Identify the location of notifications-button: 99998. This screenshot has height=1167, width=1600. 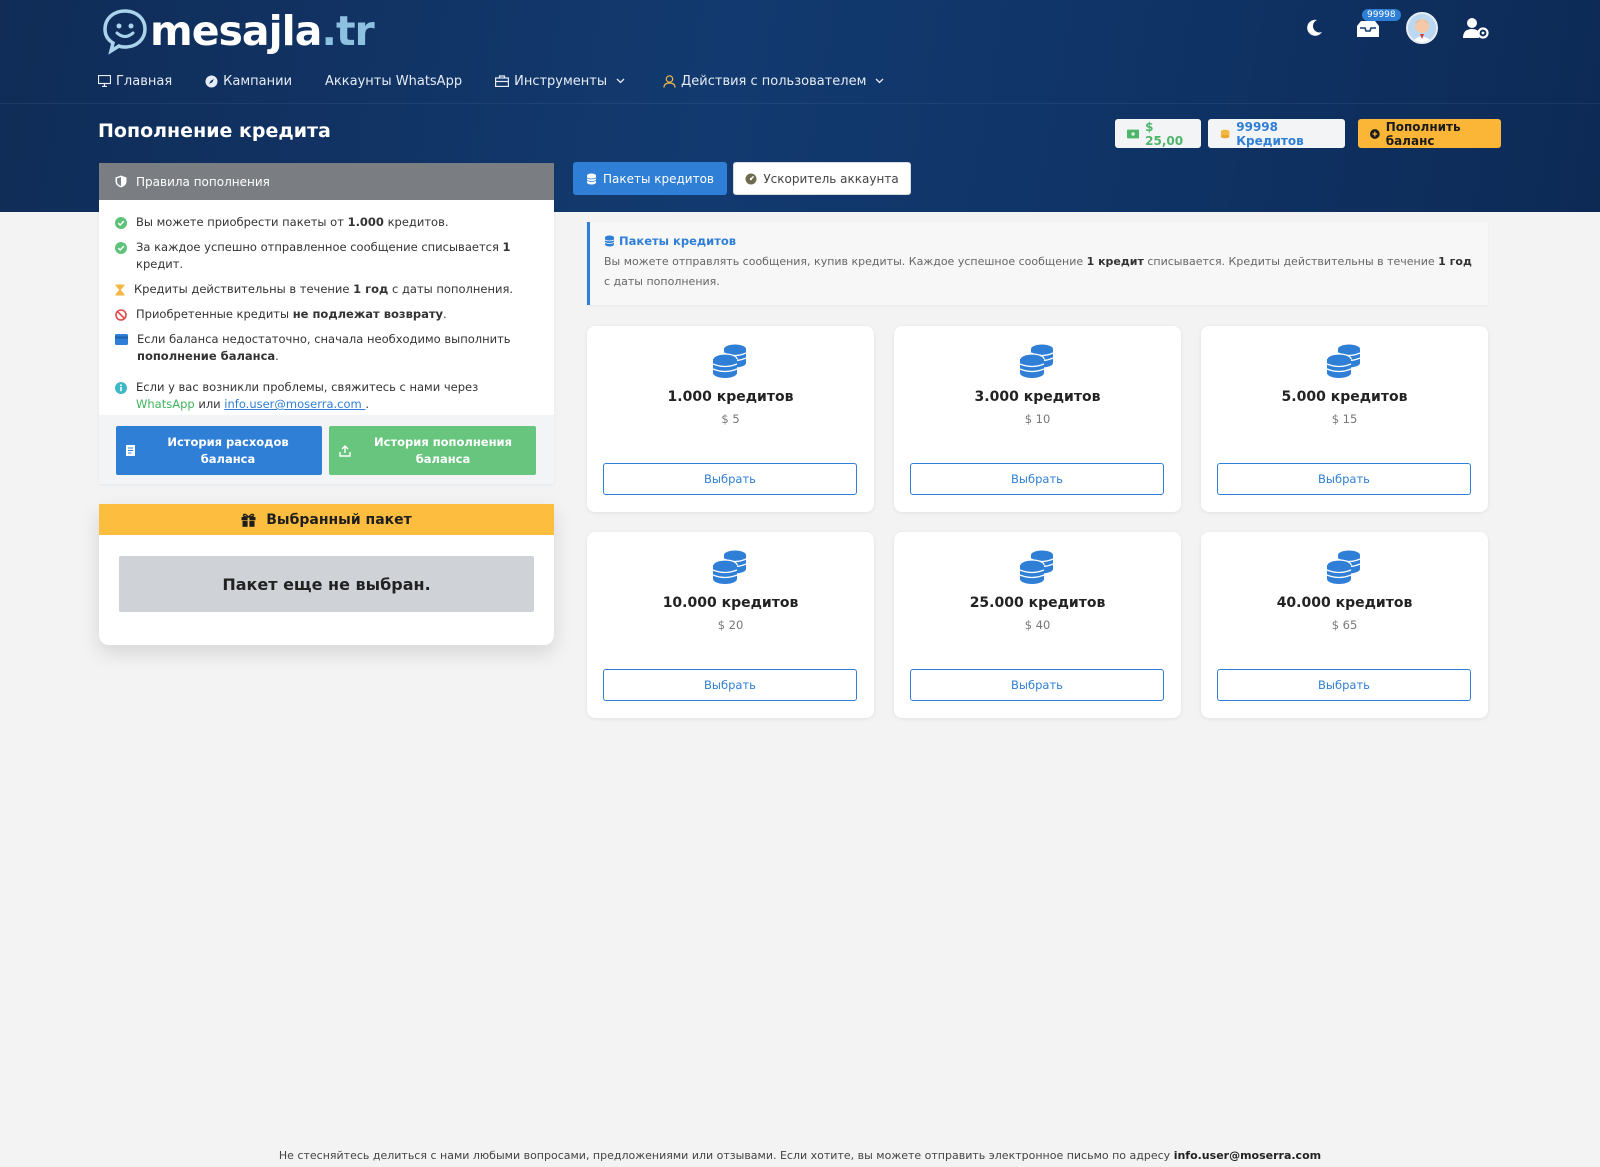
(1376, 26).